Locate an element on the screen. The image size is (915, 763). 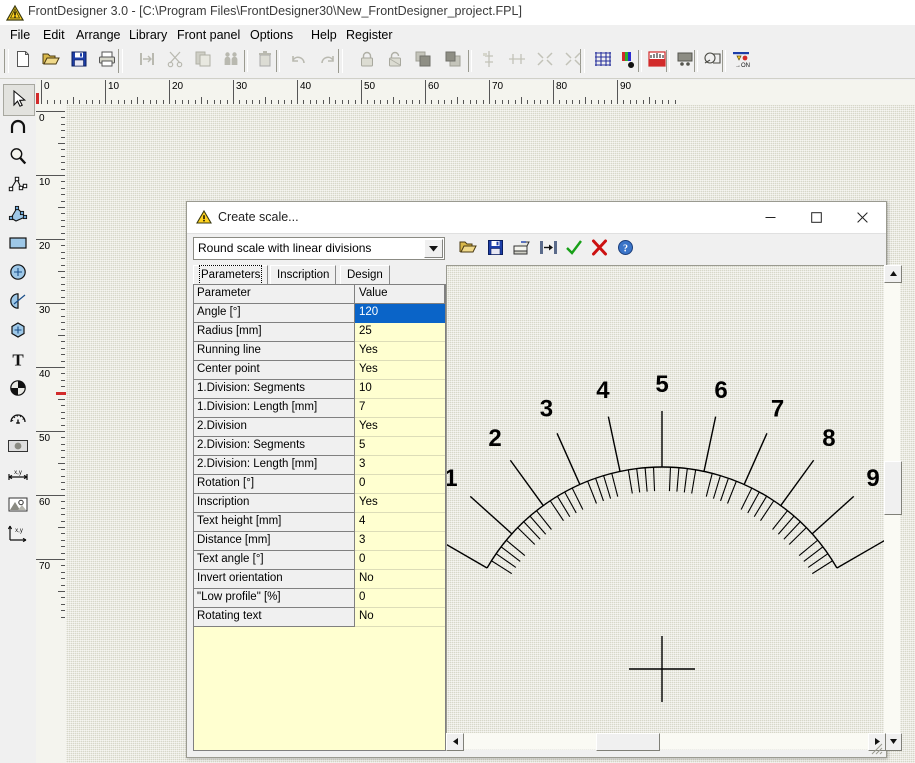
value-cell: 25 is located at coordinates (400, 332).